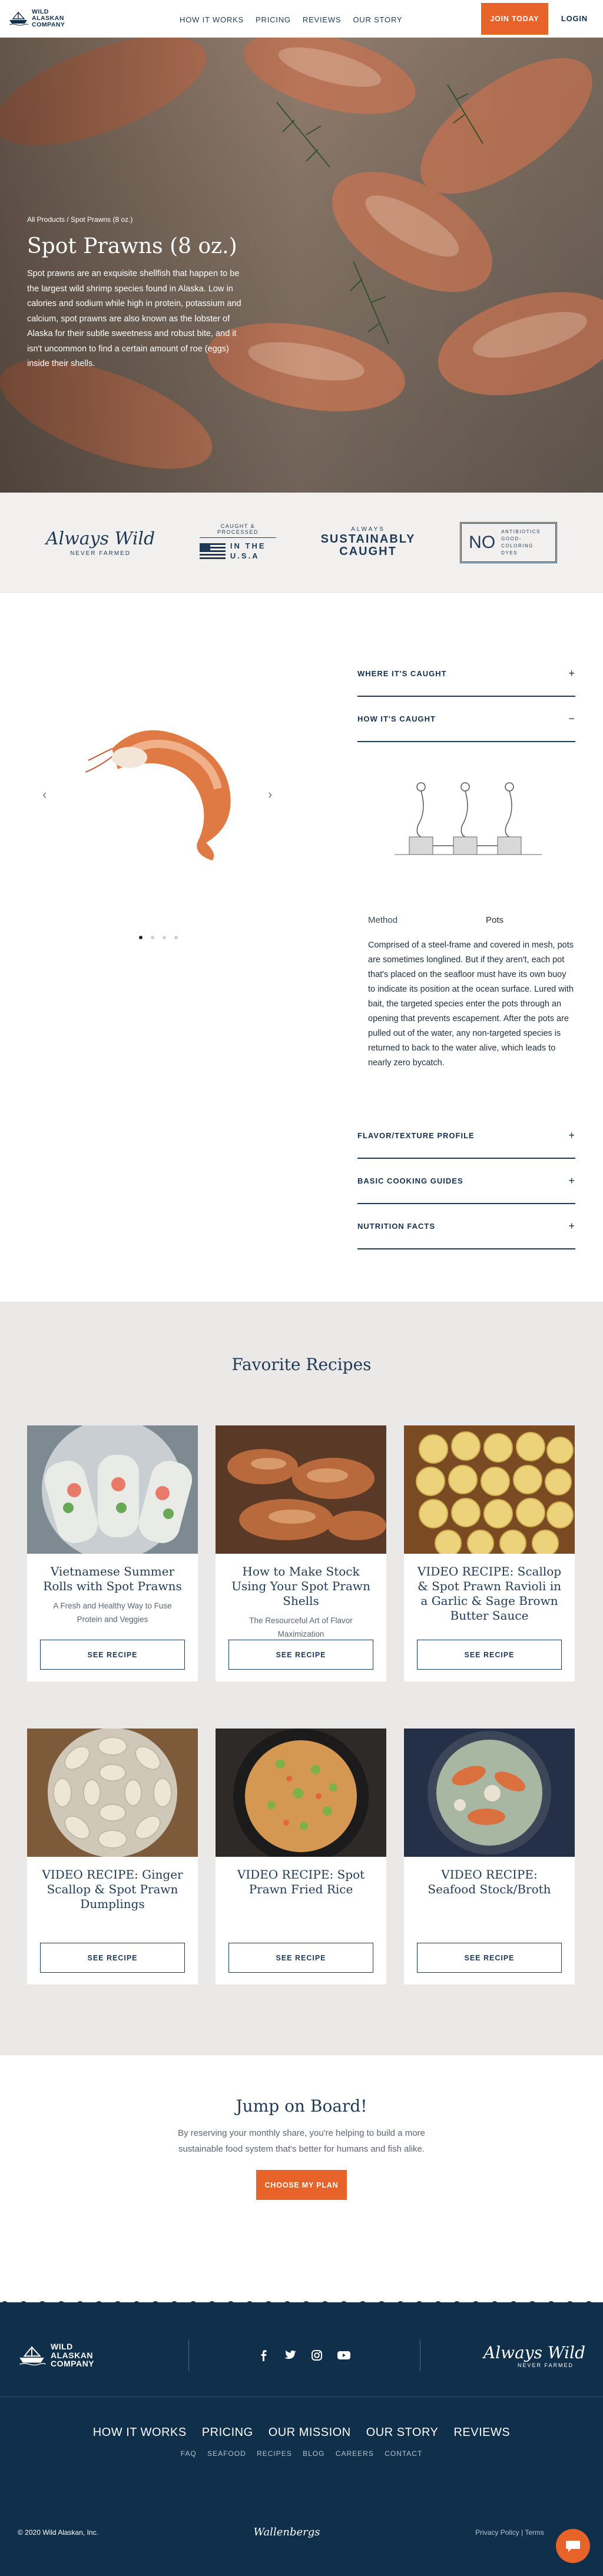  What do you see at coordinates (383, 920) in the screenshot?
I see `method-label: Method` at bounding box center [383, 920].